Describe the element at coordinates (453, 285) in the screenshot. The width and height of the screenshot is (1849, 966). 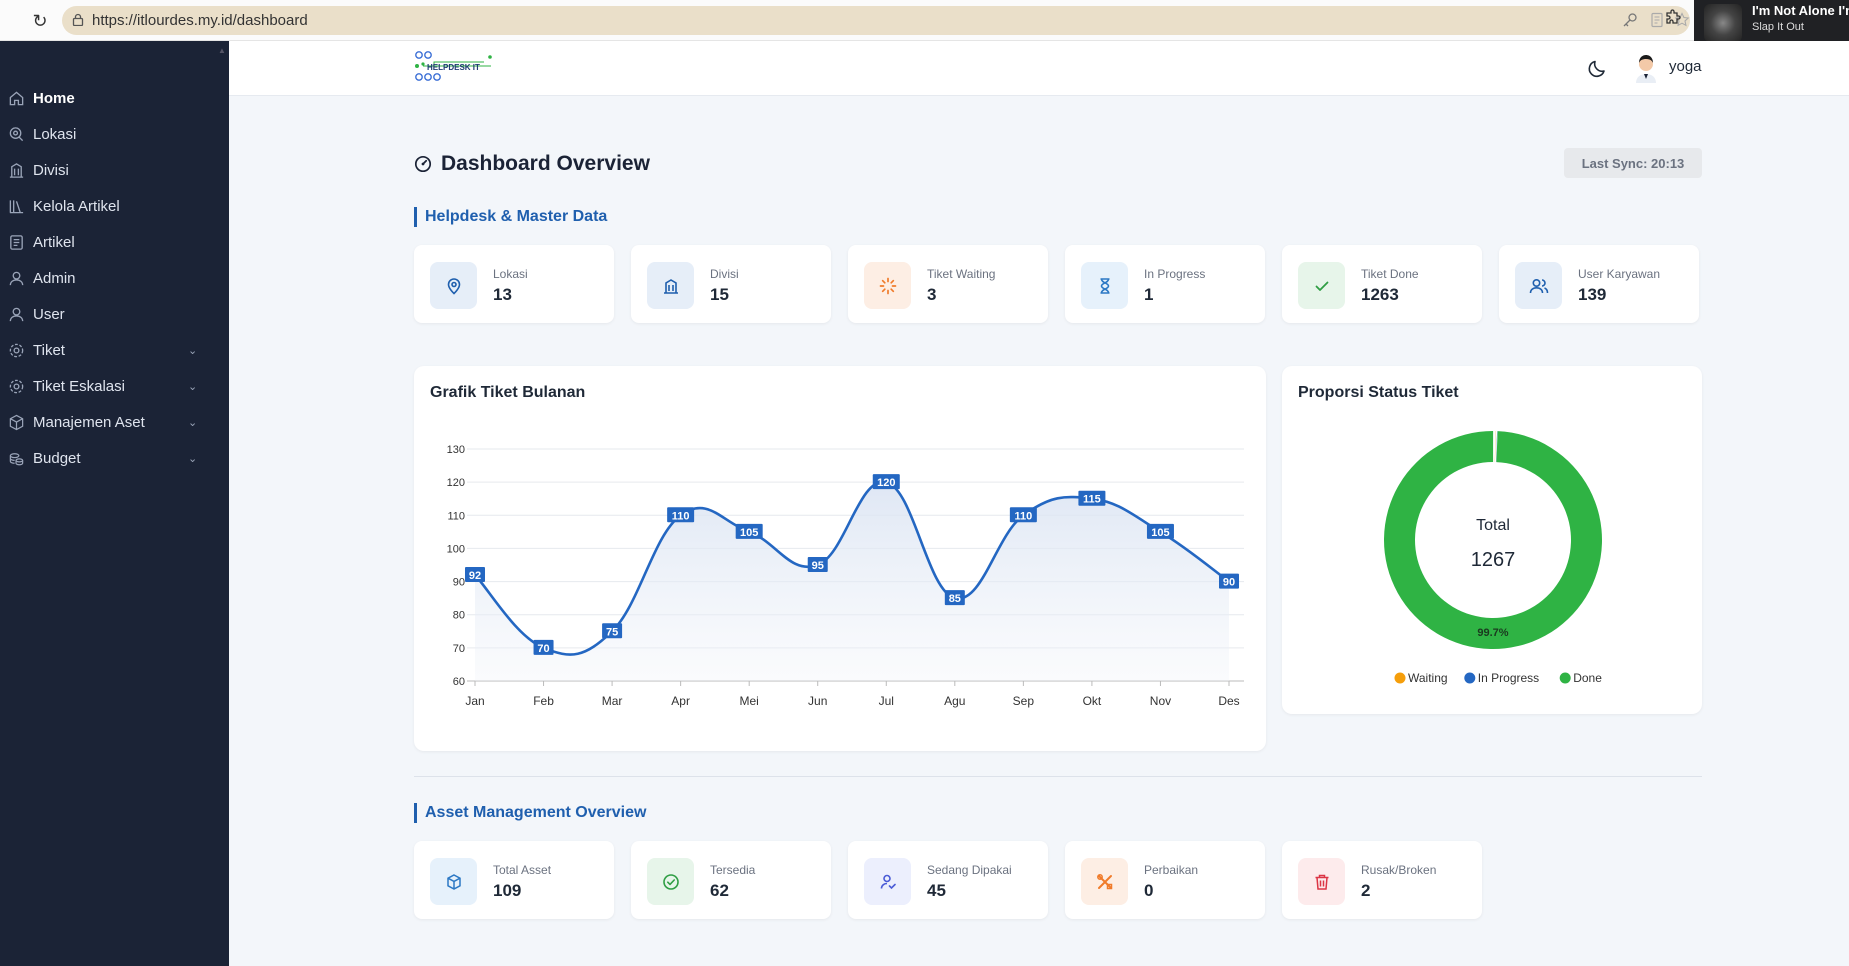
I see `location-pin-icon` at that location.